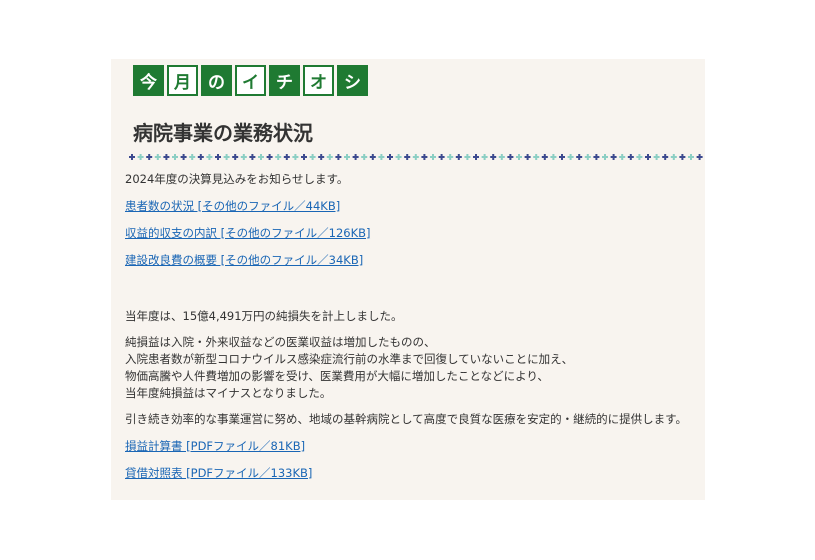 Image resolution: width=815 pixels, height=560 pixels. What do you see at coordinates (218, 473) in the screenshot?
I see `report-link-balance-sheet: 貸借対照表 [PDFファイル／133KB]` at bounding box center [218, 473].